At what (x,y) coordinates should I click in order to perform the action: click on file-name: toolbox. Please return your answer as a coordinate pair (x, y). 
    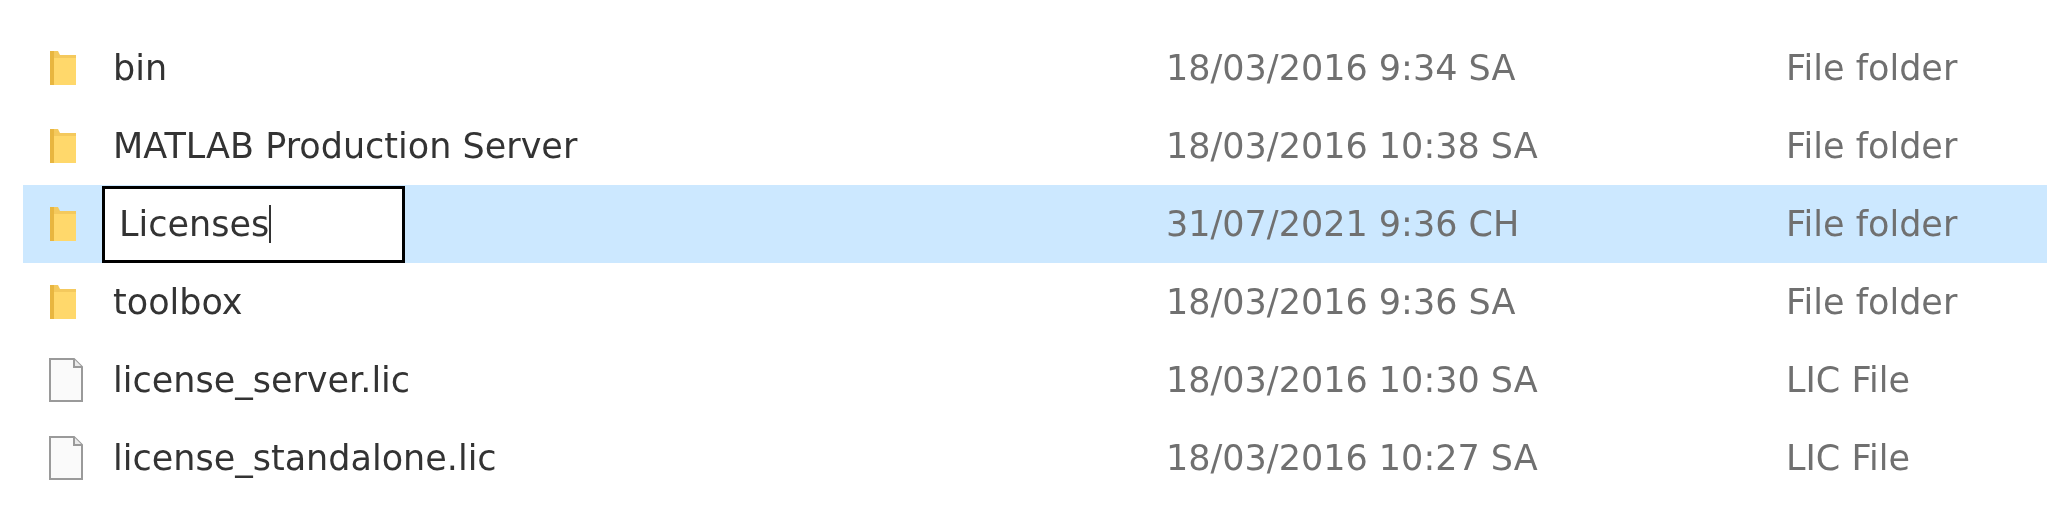
    Looking at the image, I should click on (178, 302).